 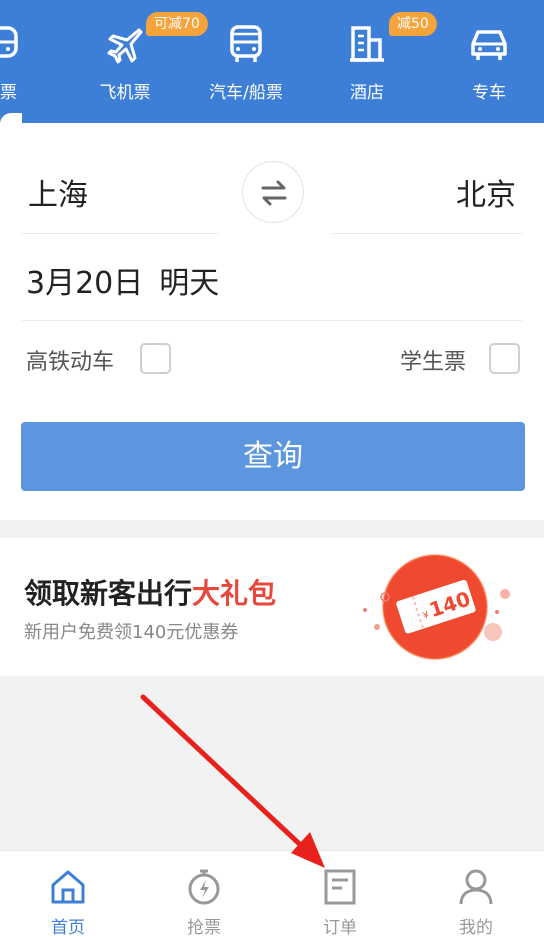 I want to click on arrival-city: 北京, so click(x=486, y=192).